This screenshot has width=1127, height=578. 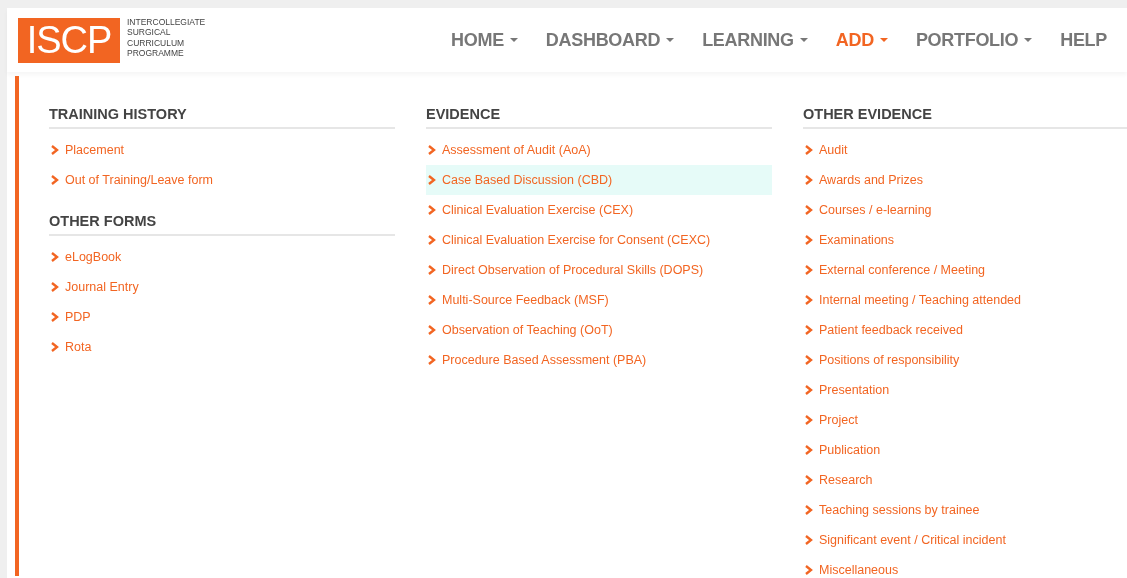 I want to click on logo-text: INTERCOLLEGIATE, so click(x=166, y=21).